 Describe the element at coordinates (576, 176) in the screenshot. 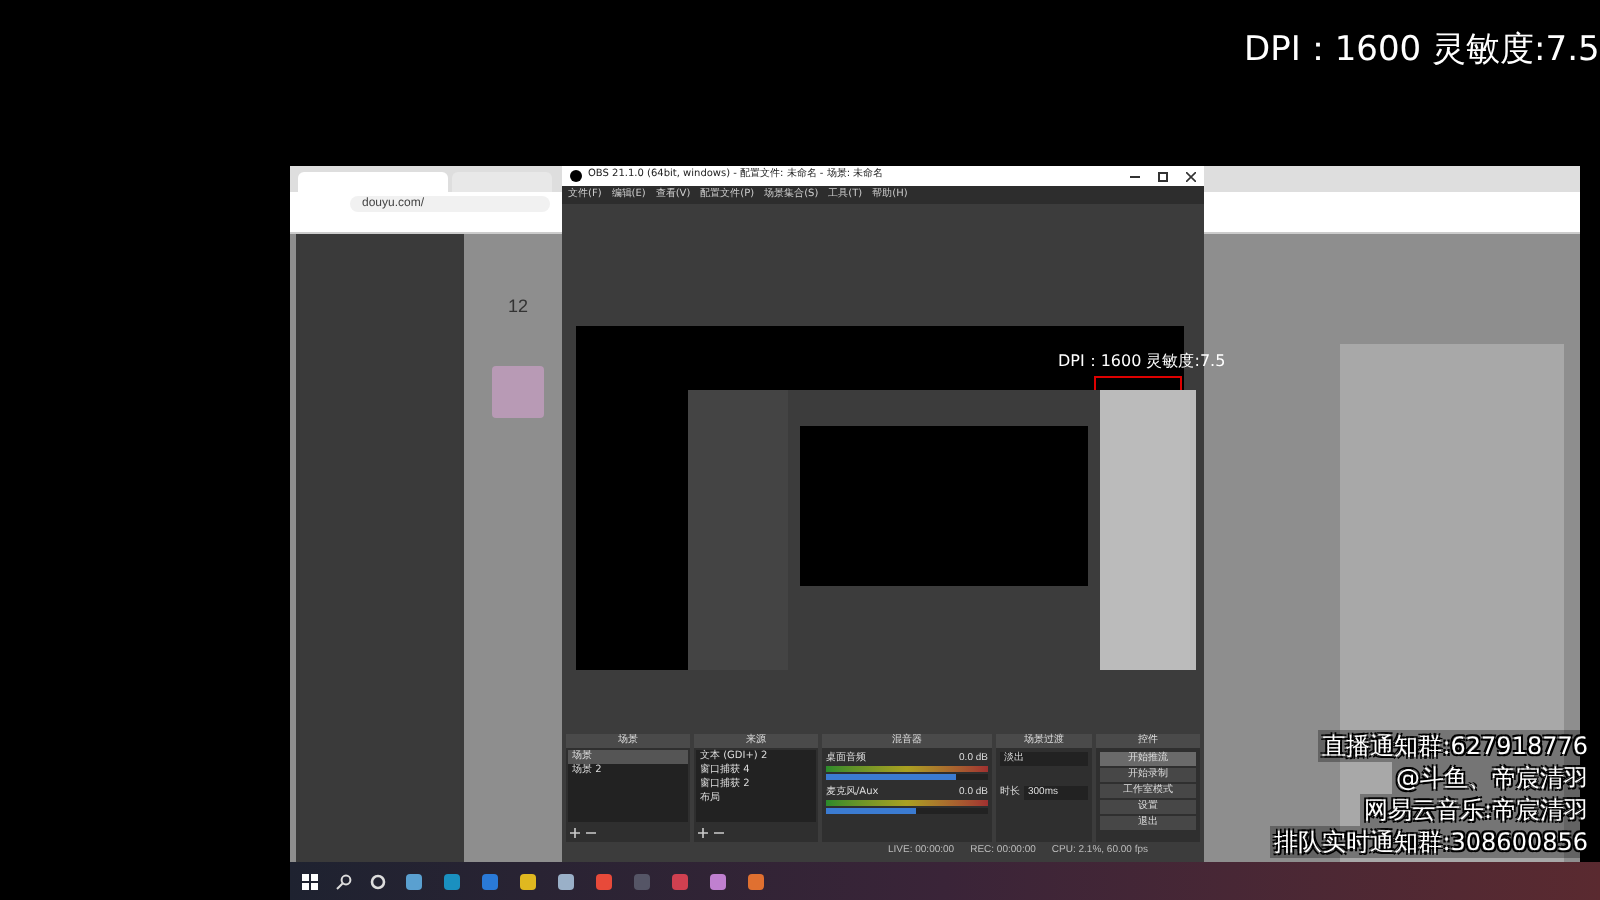

I see `app-icon` at that location.